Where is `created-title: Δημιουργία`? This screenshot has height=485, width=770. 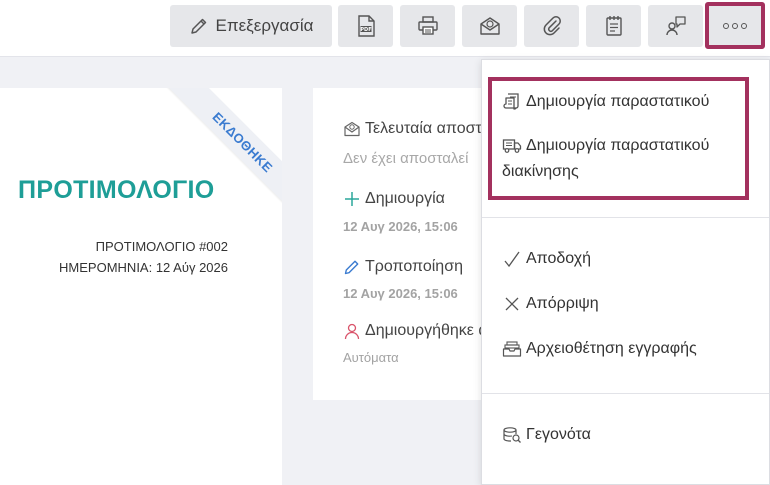 created-title: Δημιουργία is located at coordinates (405, 198).